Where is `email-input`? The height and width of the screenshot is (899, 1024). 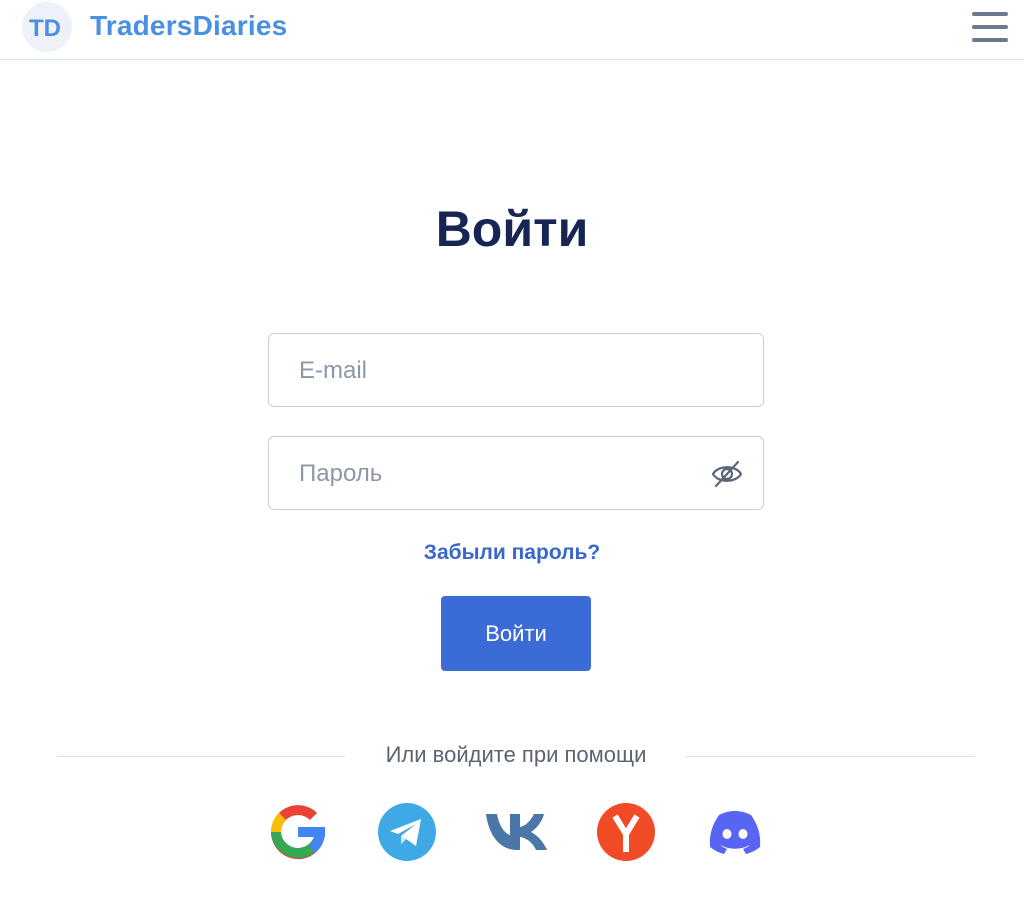
email-input is located at coordinates (499, 371).